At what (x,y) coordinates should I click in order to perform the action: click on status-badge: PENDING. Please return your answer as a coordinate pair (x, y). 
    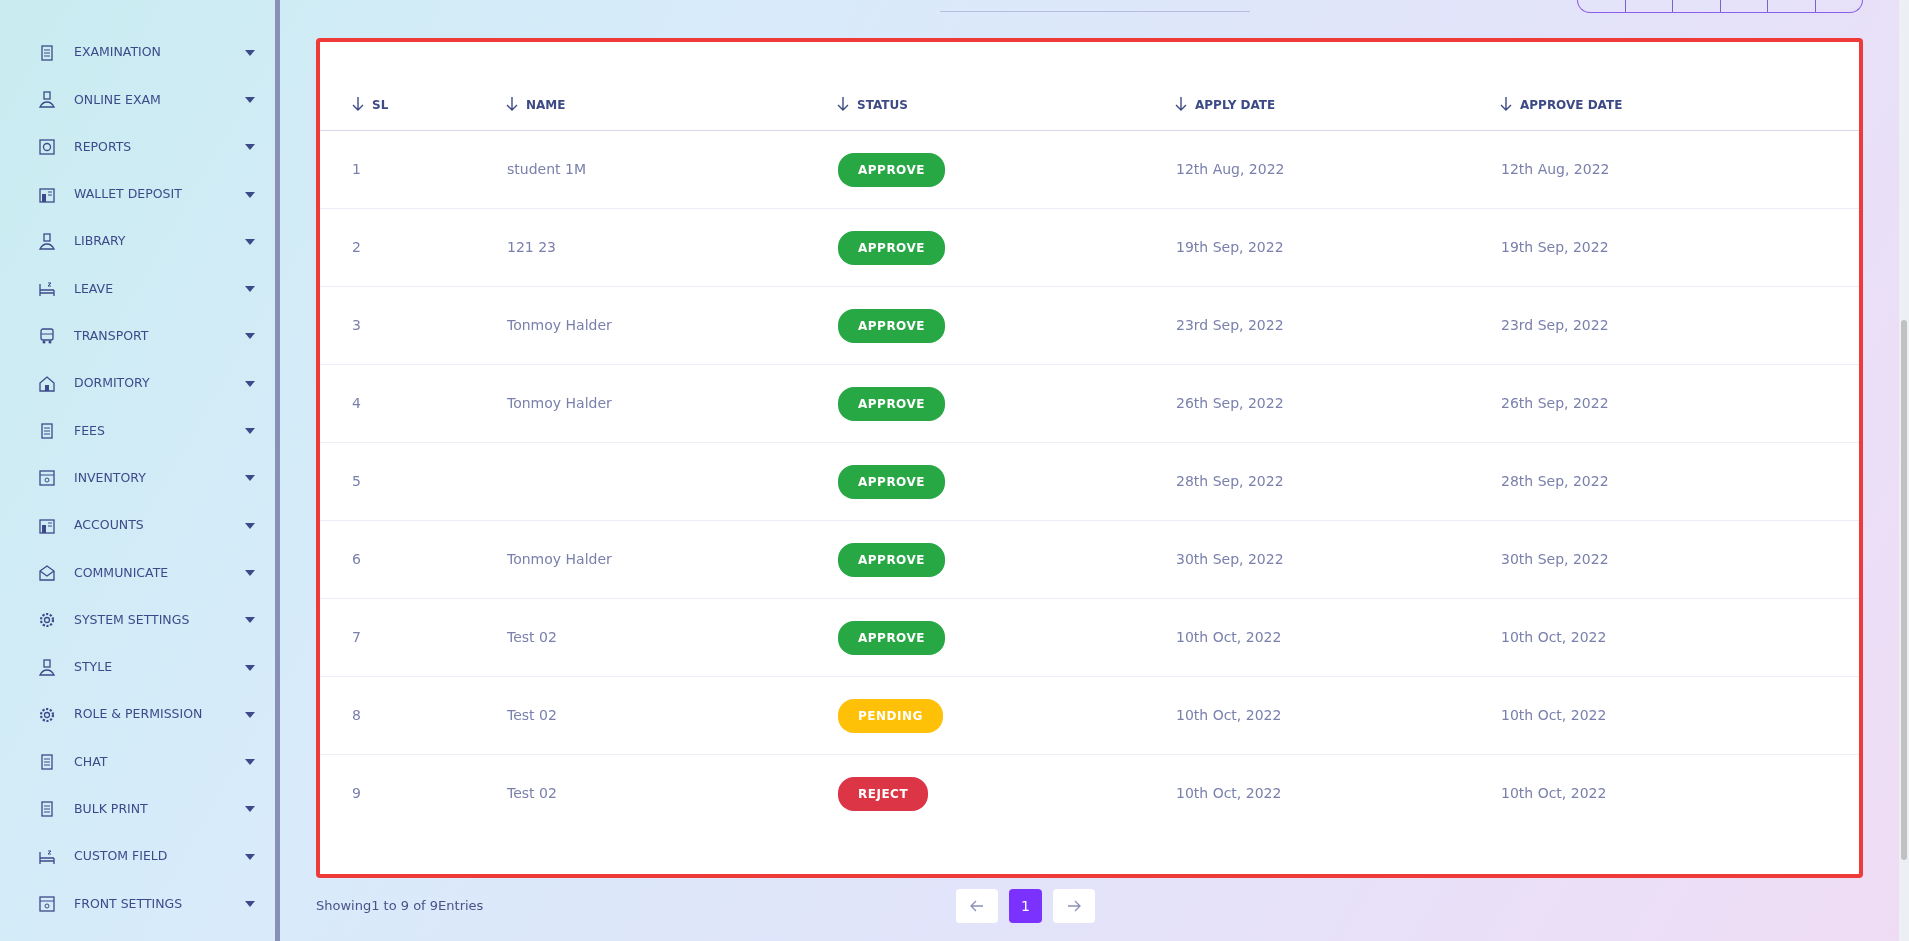
    Looking at the image, I should click on (890, 715).